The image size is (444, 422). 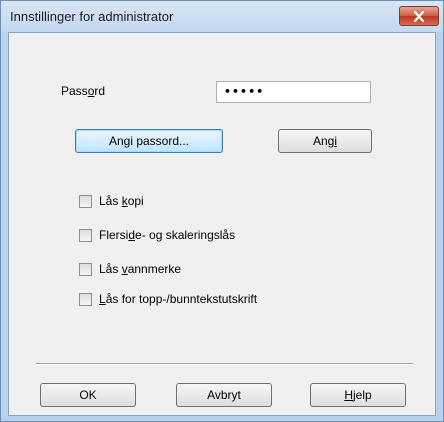 What do you see at coordinates (325, 141) in the screenshot?
I see `set-button: Ang i` at bounding box center [325, 141].